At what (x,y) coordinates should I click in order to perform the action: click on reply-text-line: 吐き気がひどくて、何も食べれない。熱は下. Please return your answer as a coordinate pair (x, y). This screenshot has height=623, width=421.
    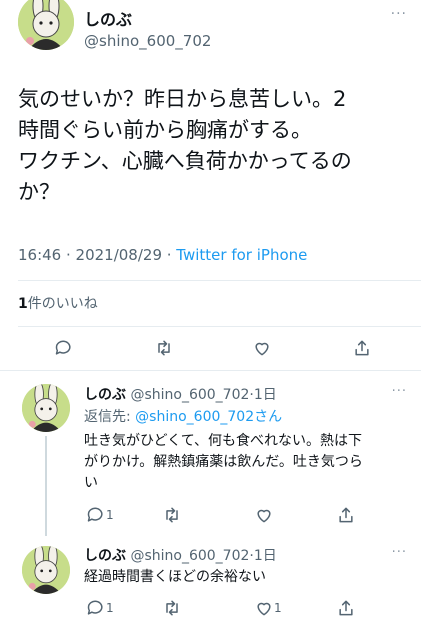
    Looking at the image, I should click on (223, 441).